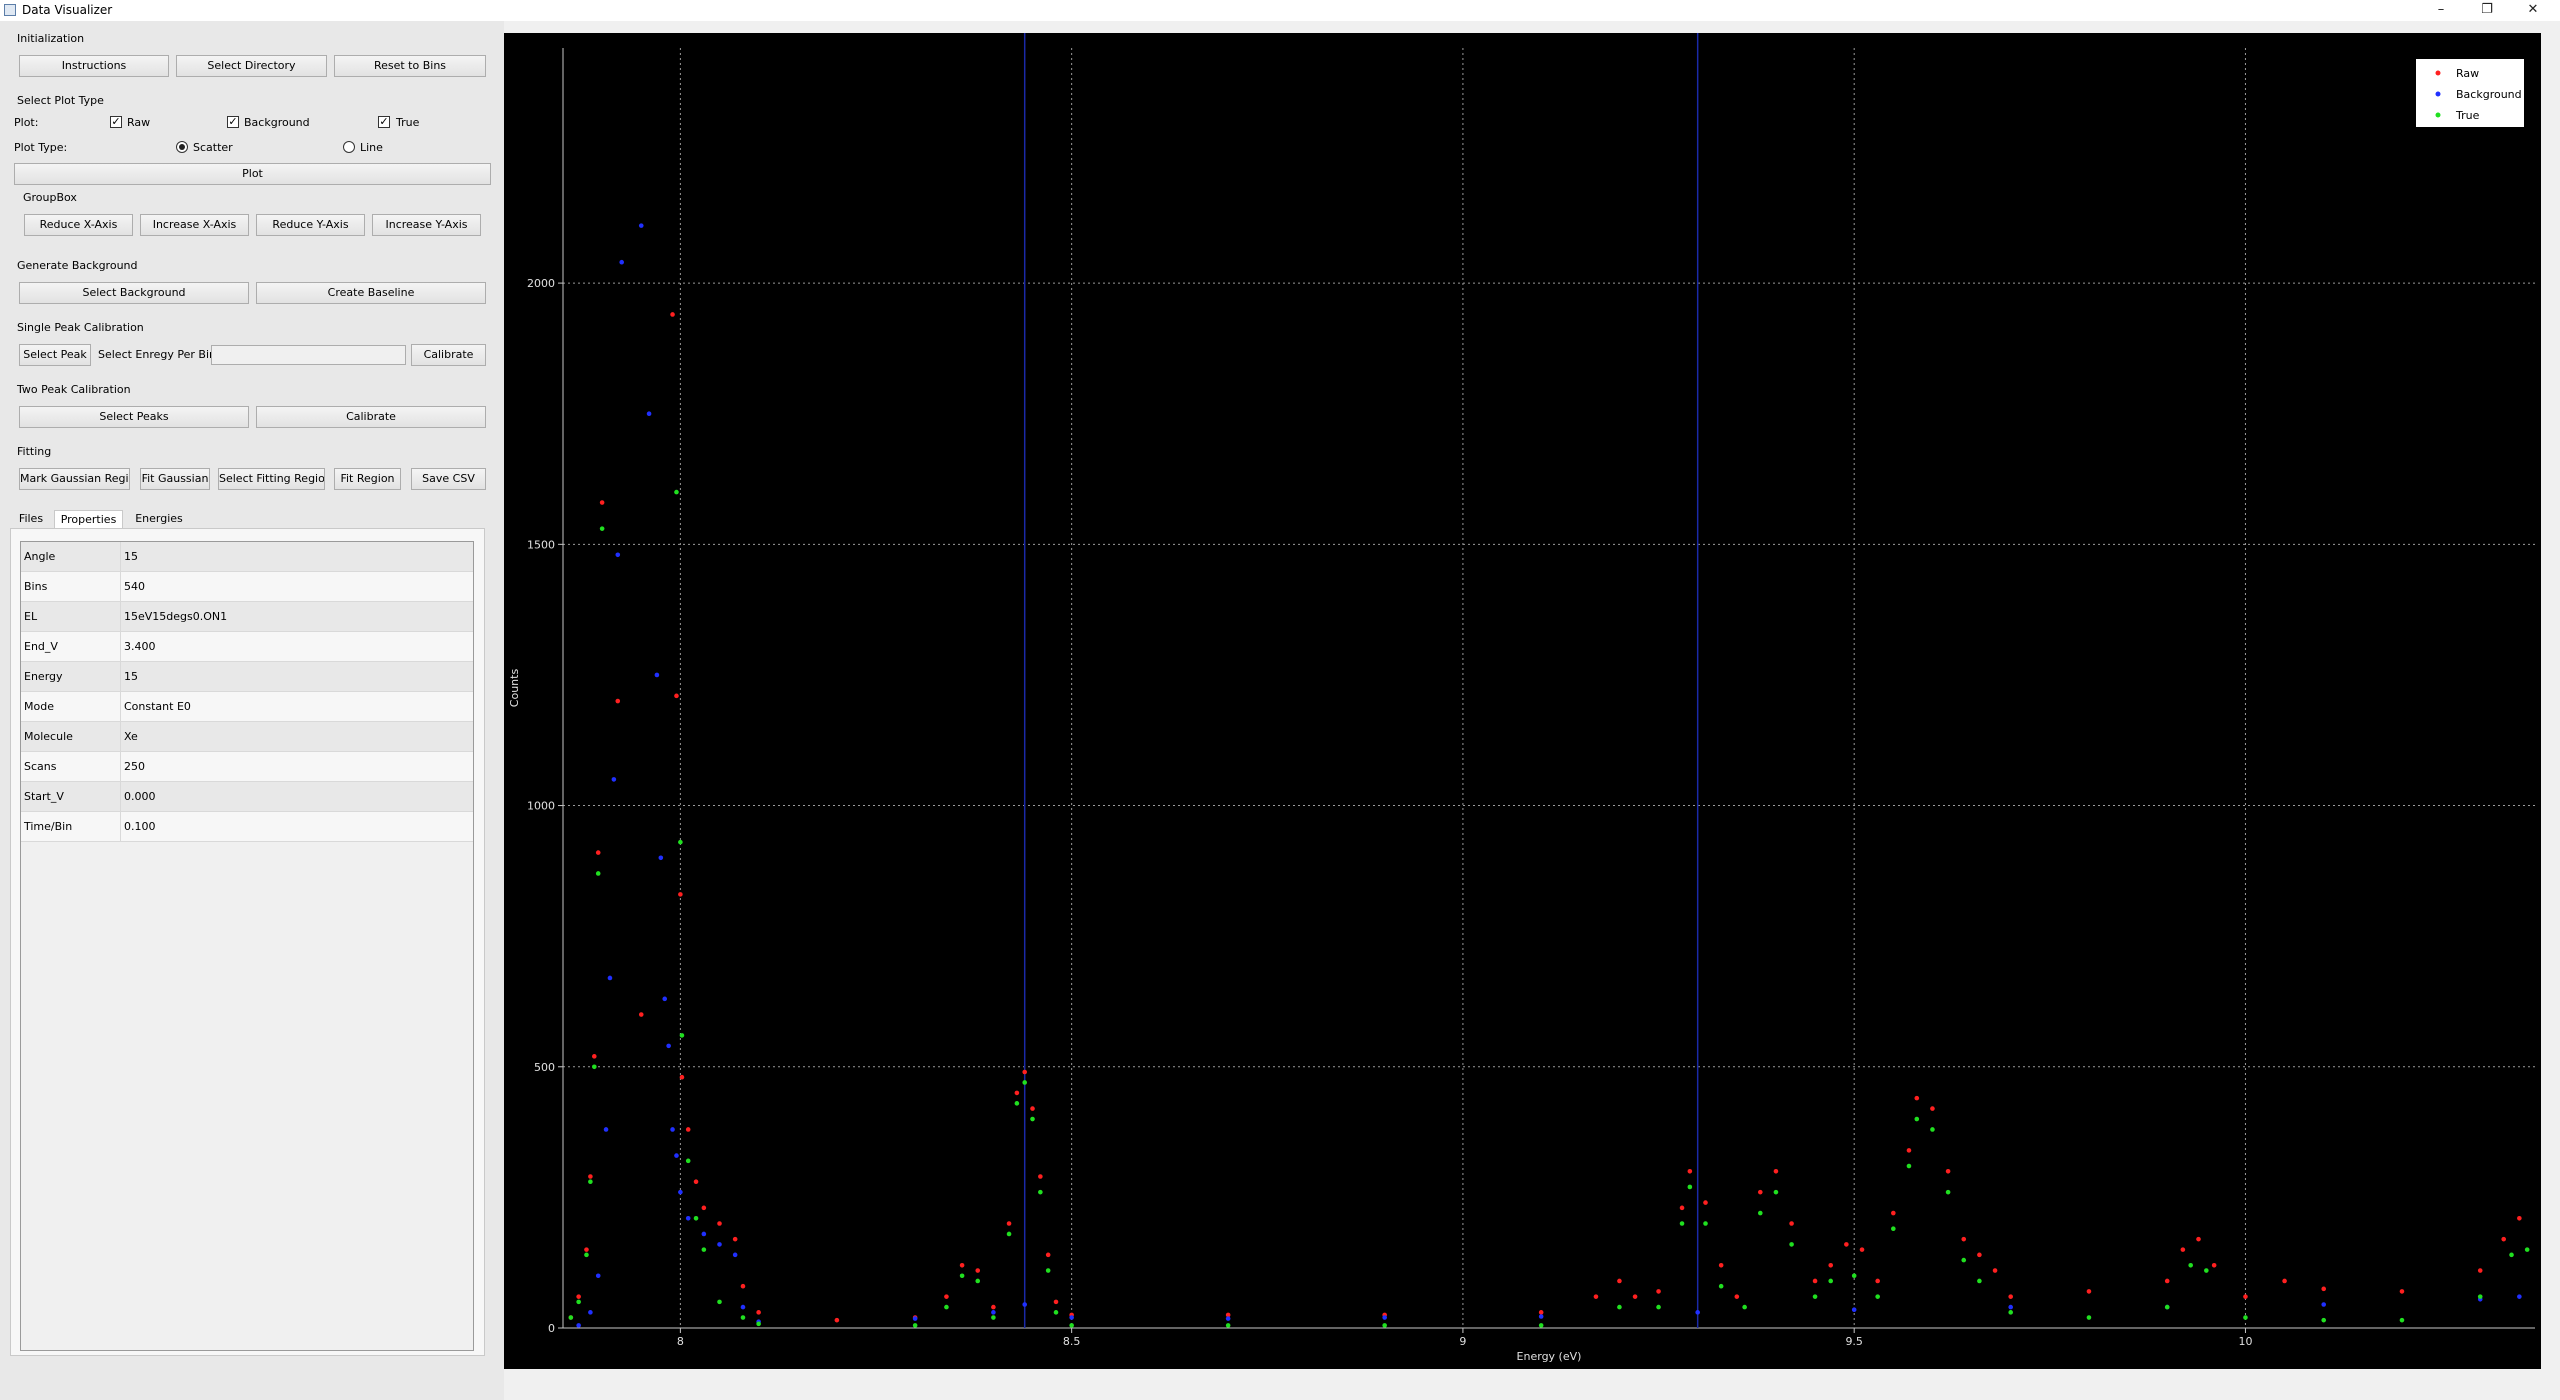 This screenshot has height=1400, width=2560. What do you see at coordinates (247, 587) in the screenshot?
I see `table-row: Bins 540` at bounding box center [247, 587].